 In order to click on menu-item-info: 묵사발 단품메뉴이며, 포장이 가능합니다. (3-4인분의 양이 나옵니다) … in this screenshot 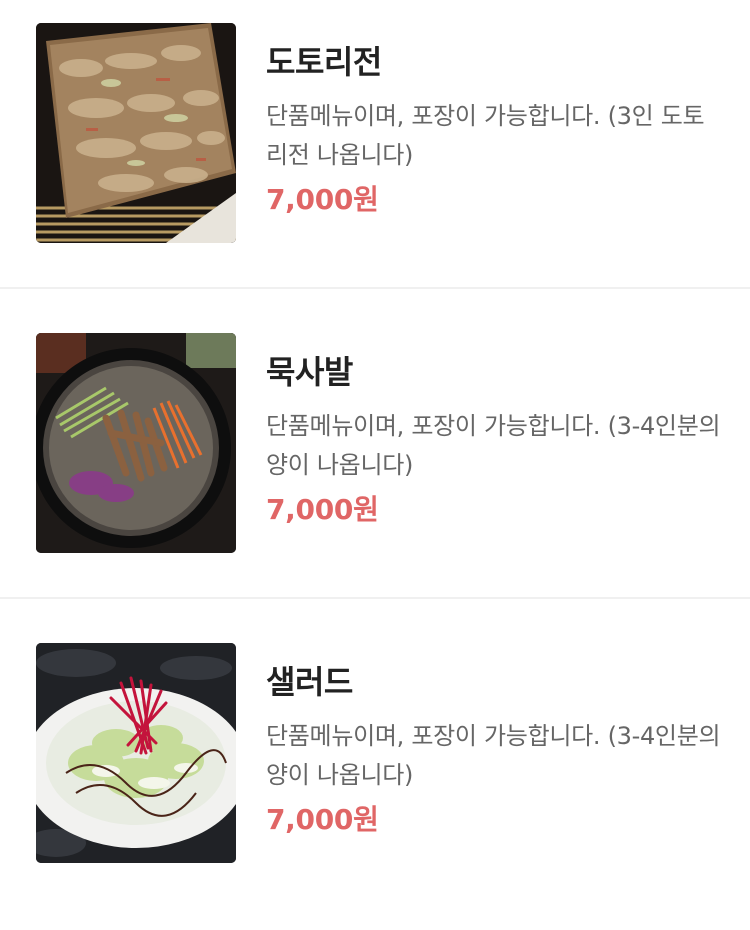, I will do `click(496, 439)`.